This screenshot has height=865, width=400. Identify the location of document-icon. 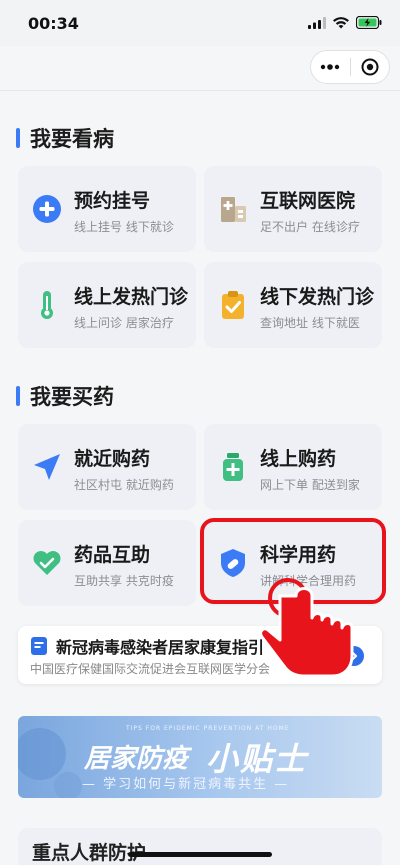
(39, 646).